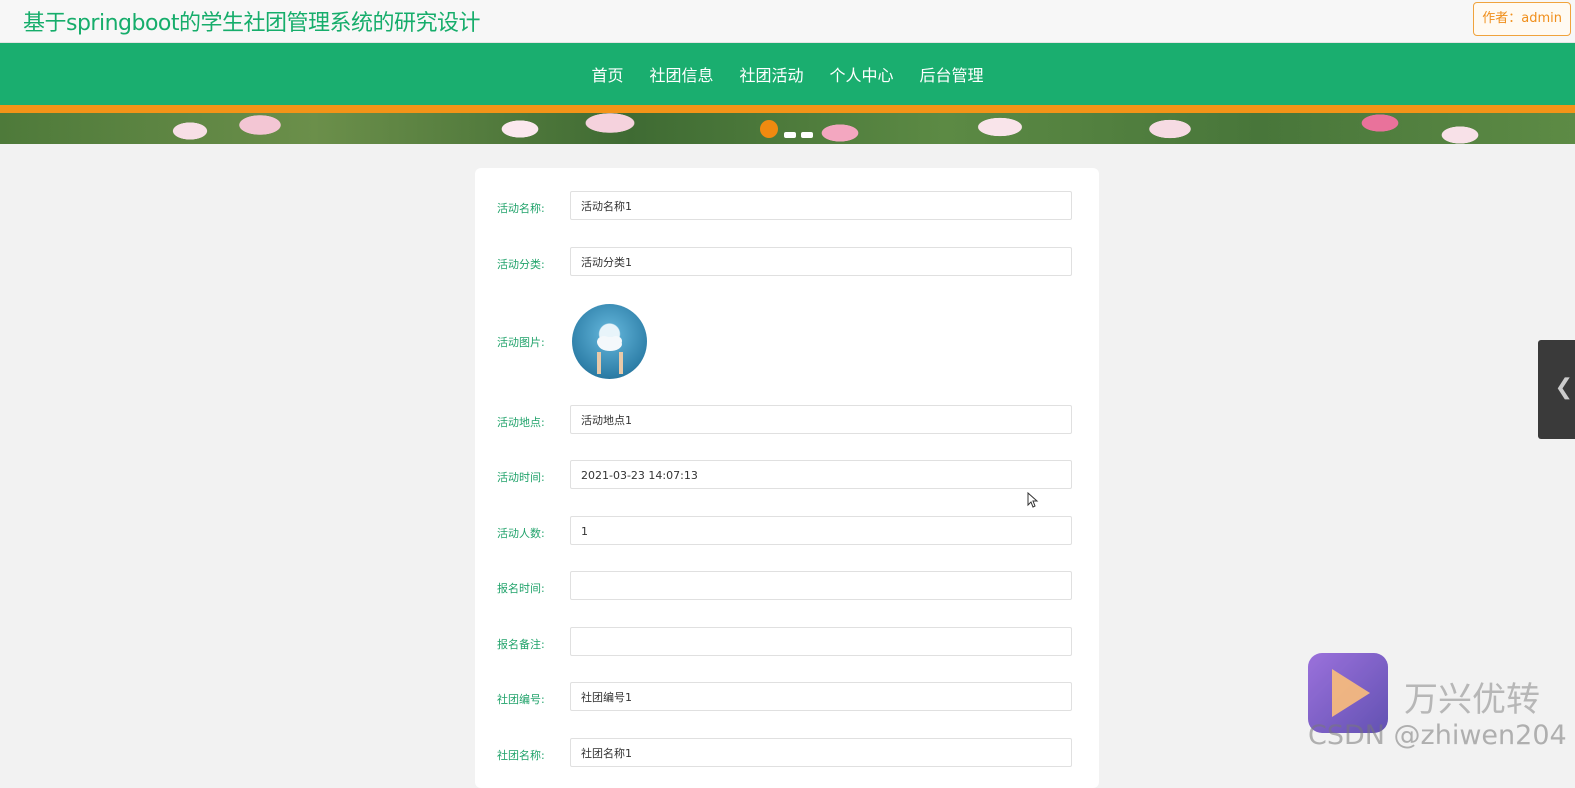  I want to click on activity-time-field: 2021-03-23 14:07:13, so click(821, 474).